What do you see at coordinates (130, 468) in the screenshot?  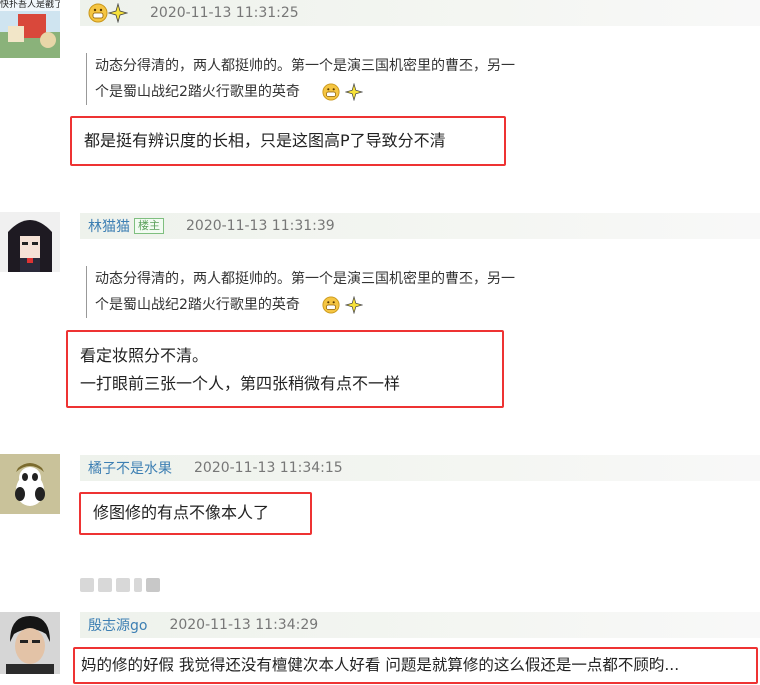 I see `username-link: 橘子不是水果` at bounding box center [130, 468].